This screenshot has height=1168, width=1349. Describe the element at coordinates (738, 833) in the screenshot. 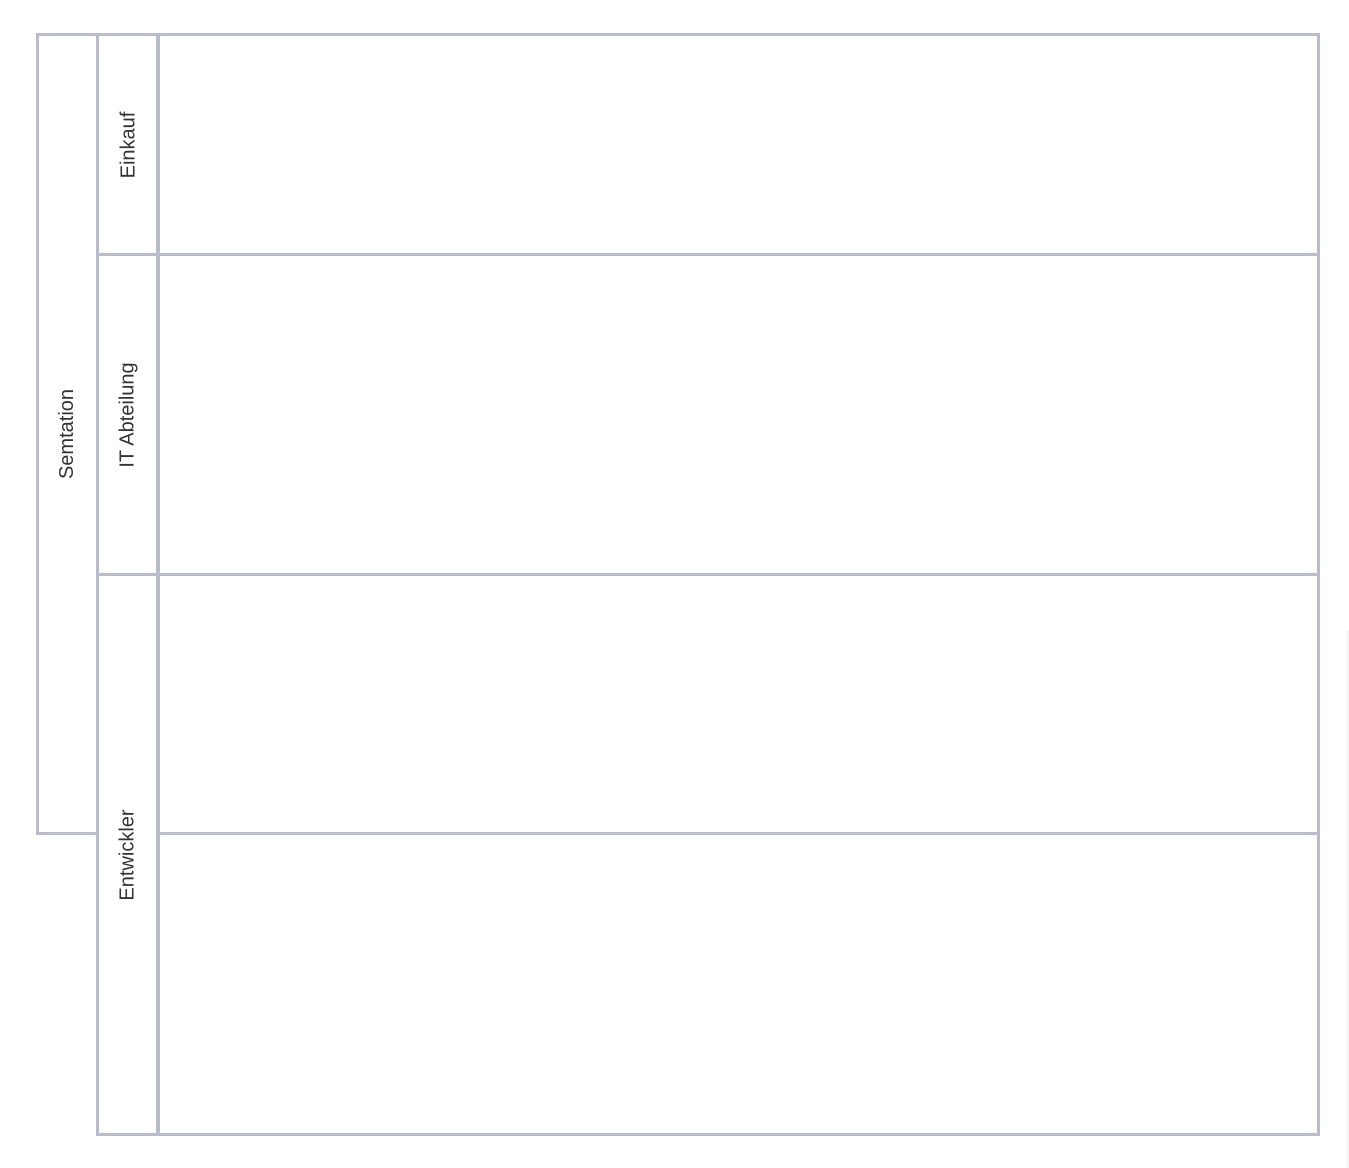

I see `lane-entwickler-divider` at that location.